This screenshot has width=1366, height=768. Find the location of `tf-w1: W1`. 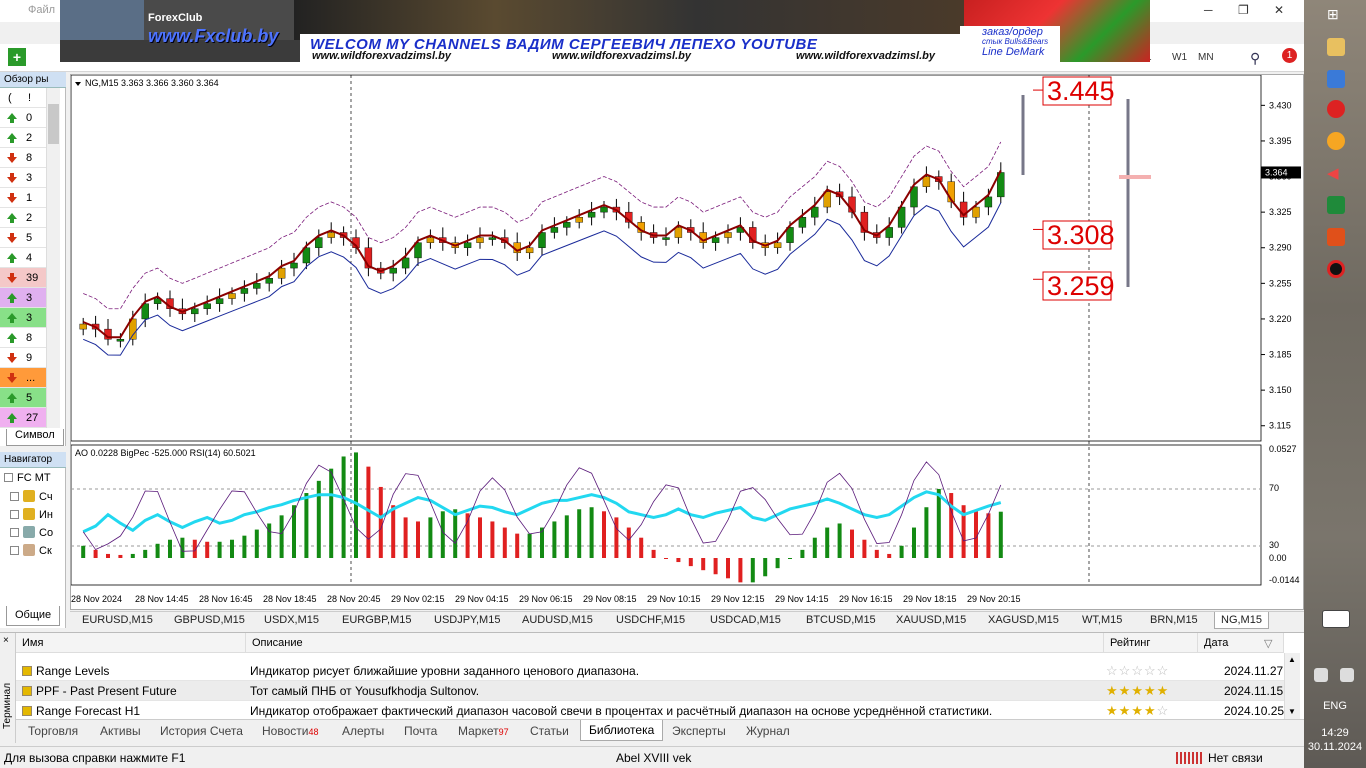

tf-w1: W1 is located at coordinates (1179, 57).